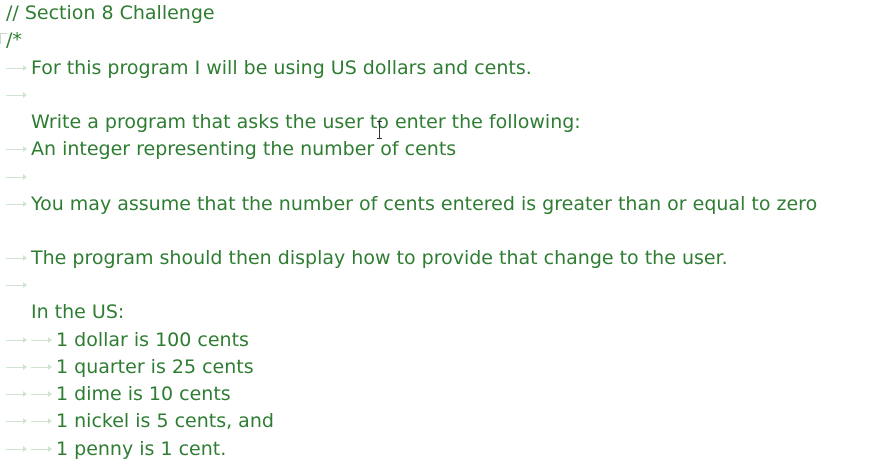 The width and height of the screenshot is (870, 472). I want to click on code-line-text: 1 quarter is 25 cents, so click(155, 367).